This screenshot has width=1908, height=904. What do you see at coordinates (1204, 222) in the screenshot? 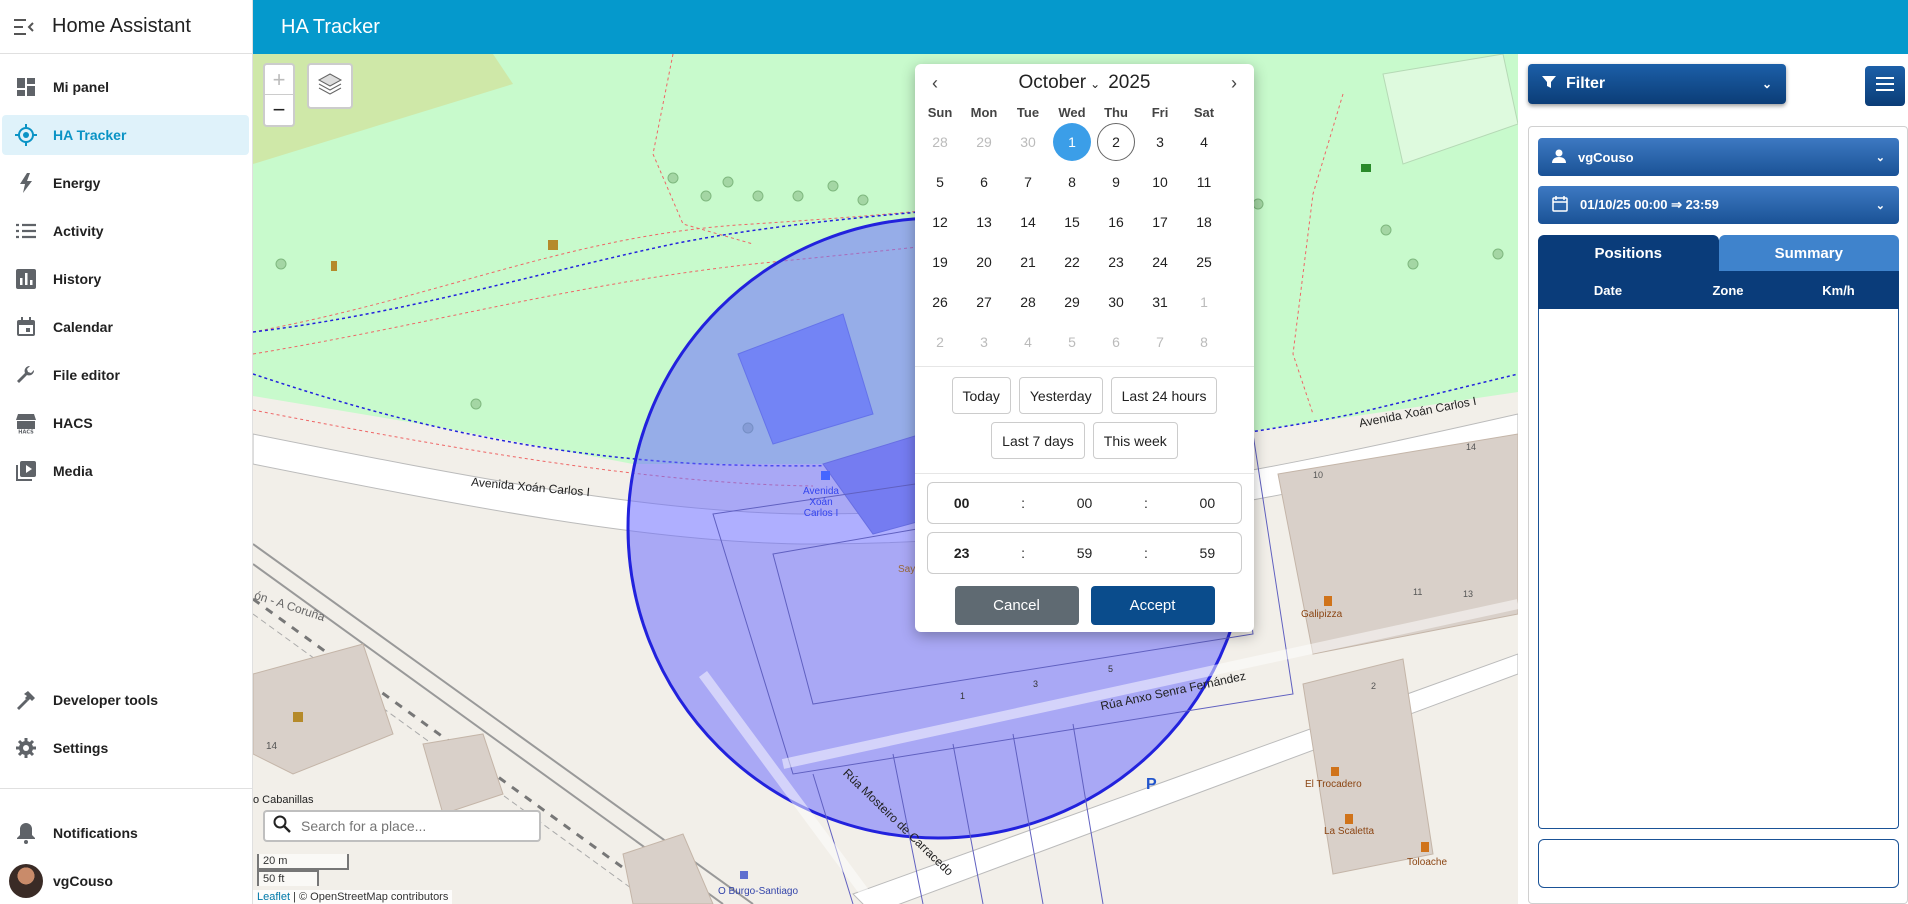
I see `day-cell: 18` at bounding box center [1204, 222].